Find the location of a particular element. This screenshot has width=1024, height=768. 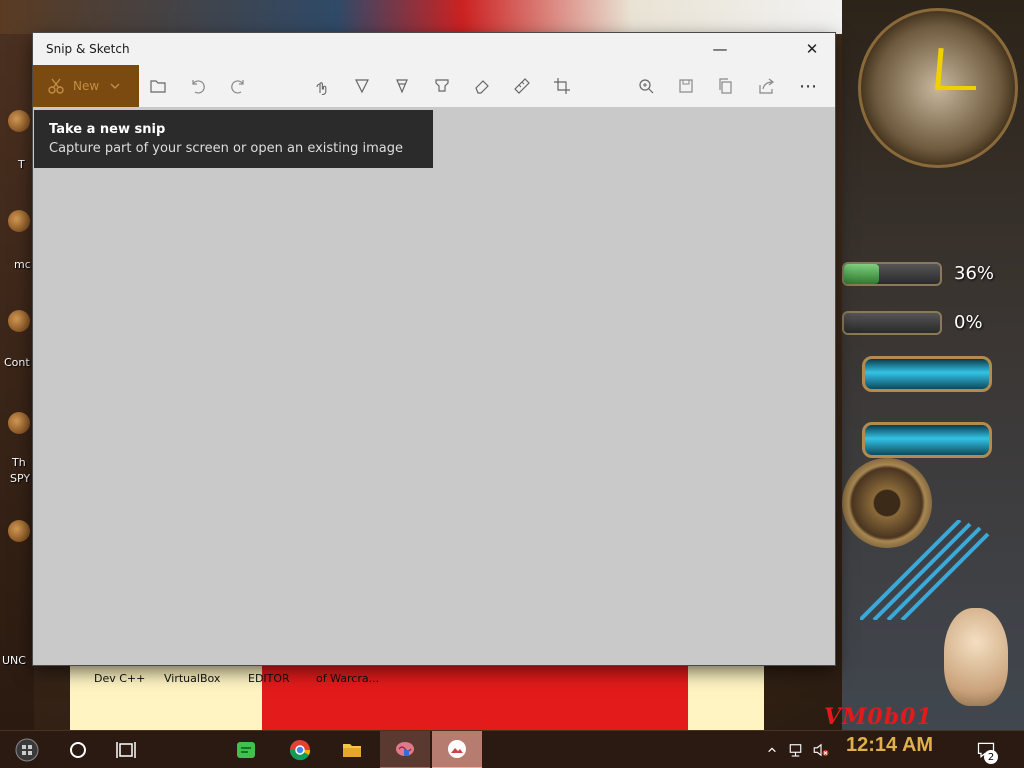

ruler-icon is located at coordinates (522, 86).